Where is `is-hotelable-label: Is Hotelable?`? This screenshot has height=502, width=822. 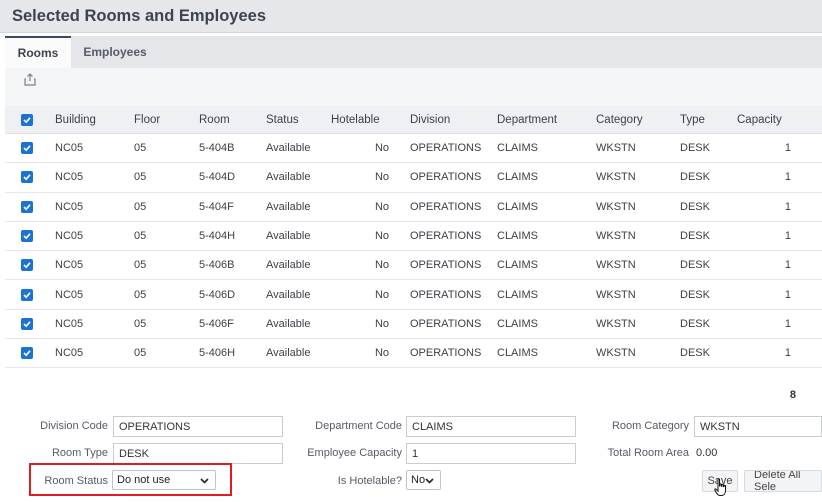
is-hotelable-label: Is Hotelable? is located at coordinates (369, 481).